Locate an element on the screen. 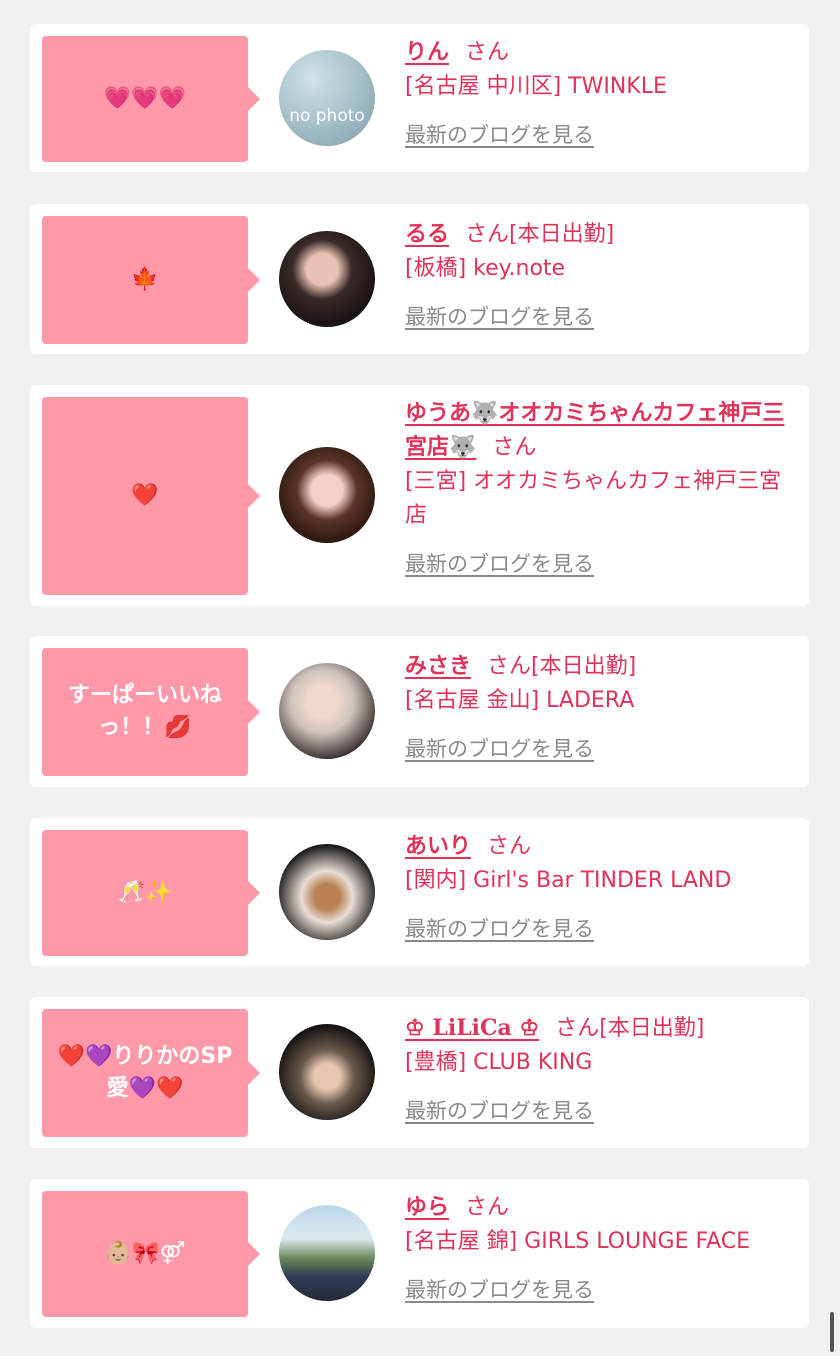 Image resolution: width=840 pixels, height=1356 pixels. cast-name-link: ゆら is located at coordinates (427, 1207).